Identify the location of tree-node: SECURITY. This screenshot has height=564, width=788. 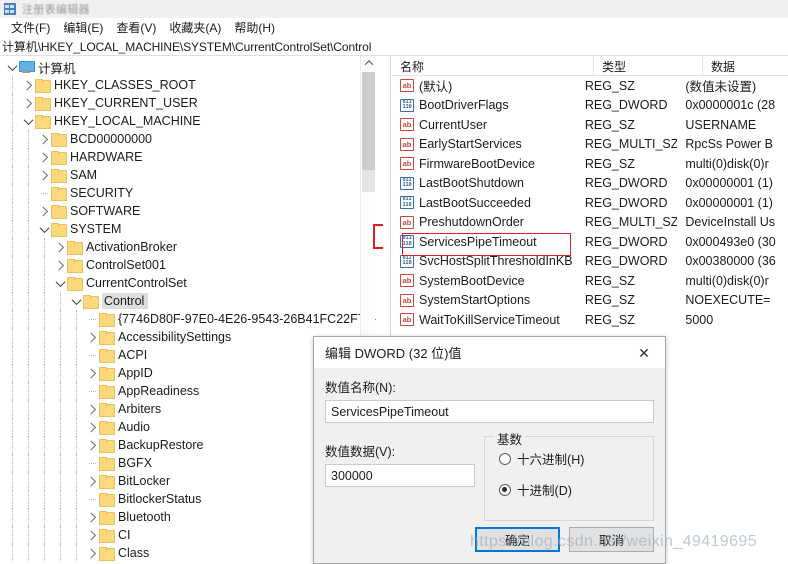
(191, 193).